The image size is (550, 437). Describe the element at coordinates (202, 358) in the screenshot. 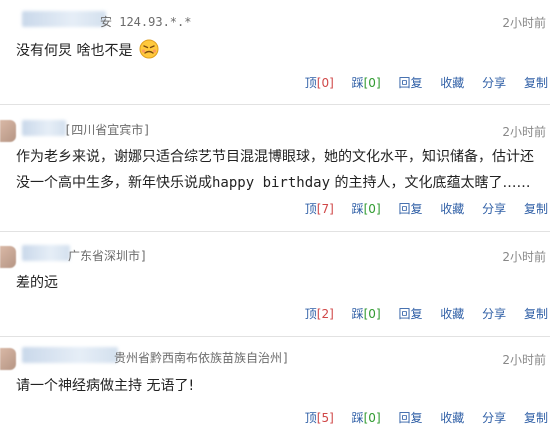

I see `comment-location: 贵州省黔西南布依族苗族自治州]` at that location.